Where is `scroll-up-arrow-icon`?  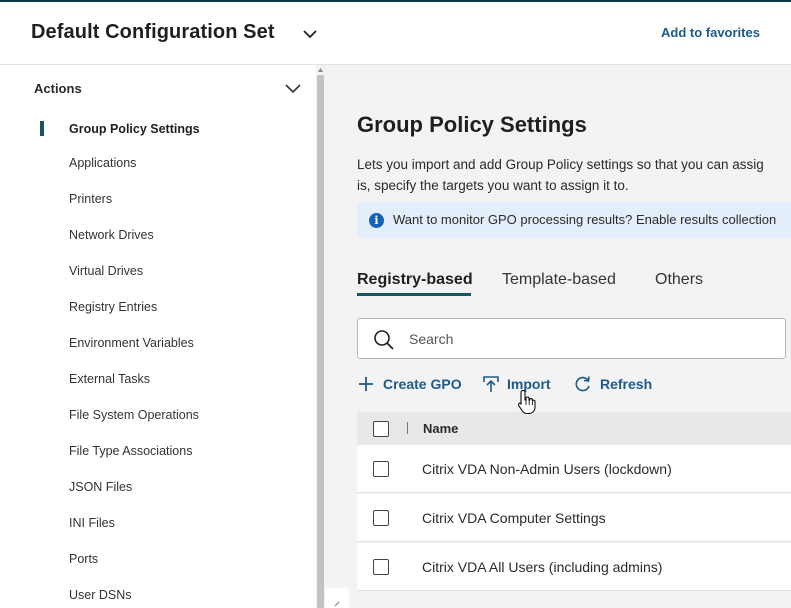 scroll-up-arrow-icon is located at coordinates (320, 70).